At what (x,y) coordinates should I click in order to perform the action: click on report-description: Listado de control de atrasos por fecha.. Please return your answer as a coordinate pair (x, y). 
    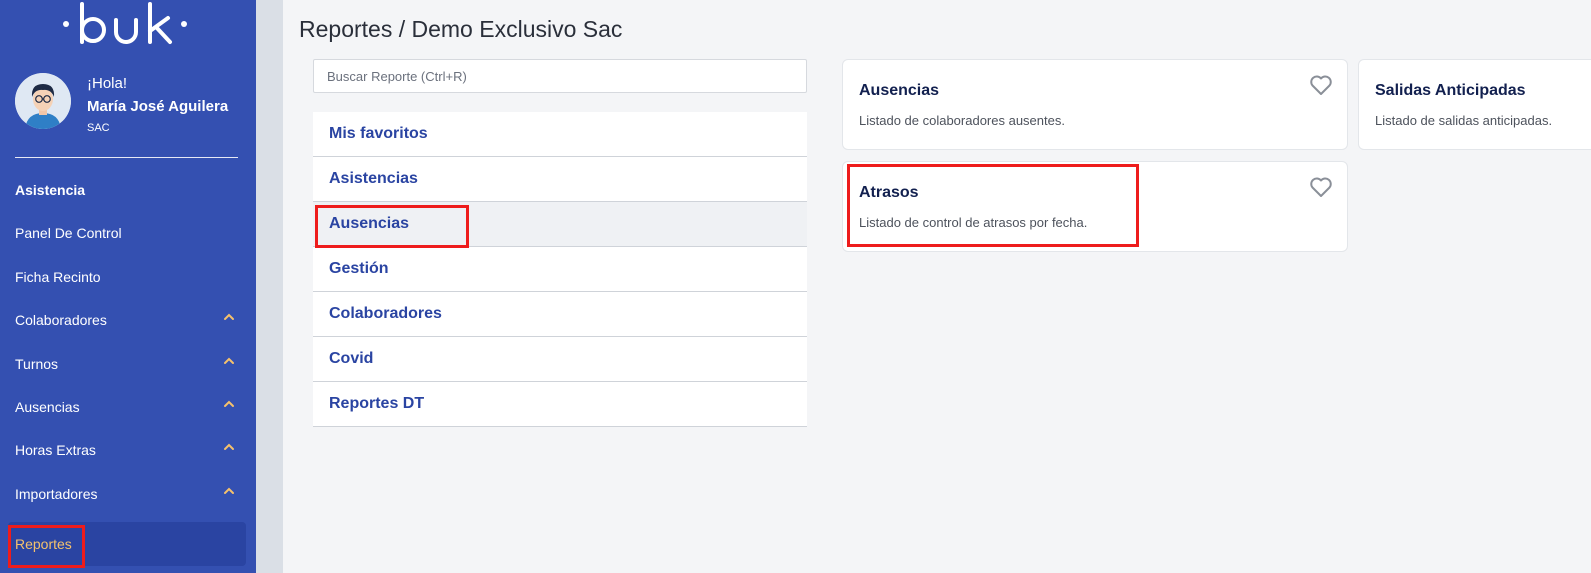
    Looking at the image, I should click on (973, 222).